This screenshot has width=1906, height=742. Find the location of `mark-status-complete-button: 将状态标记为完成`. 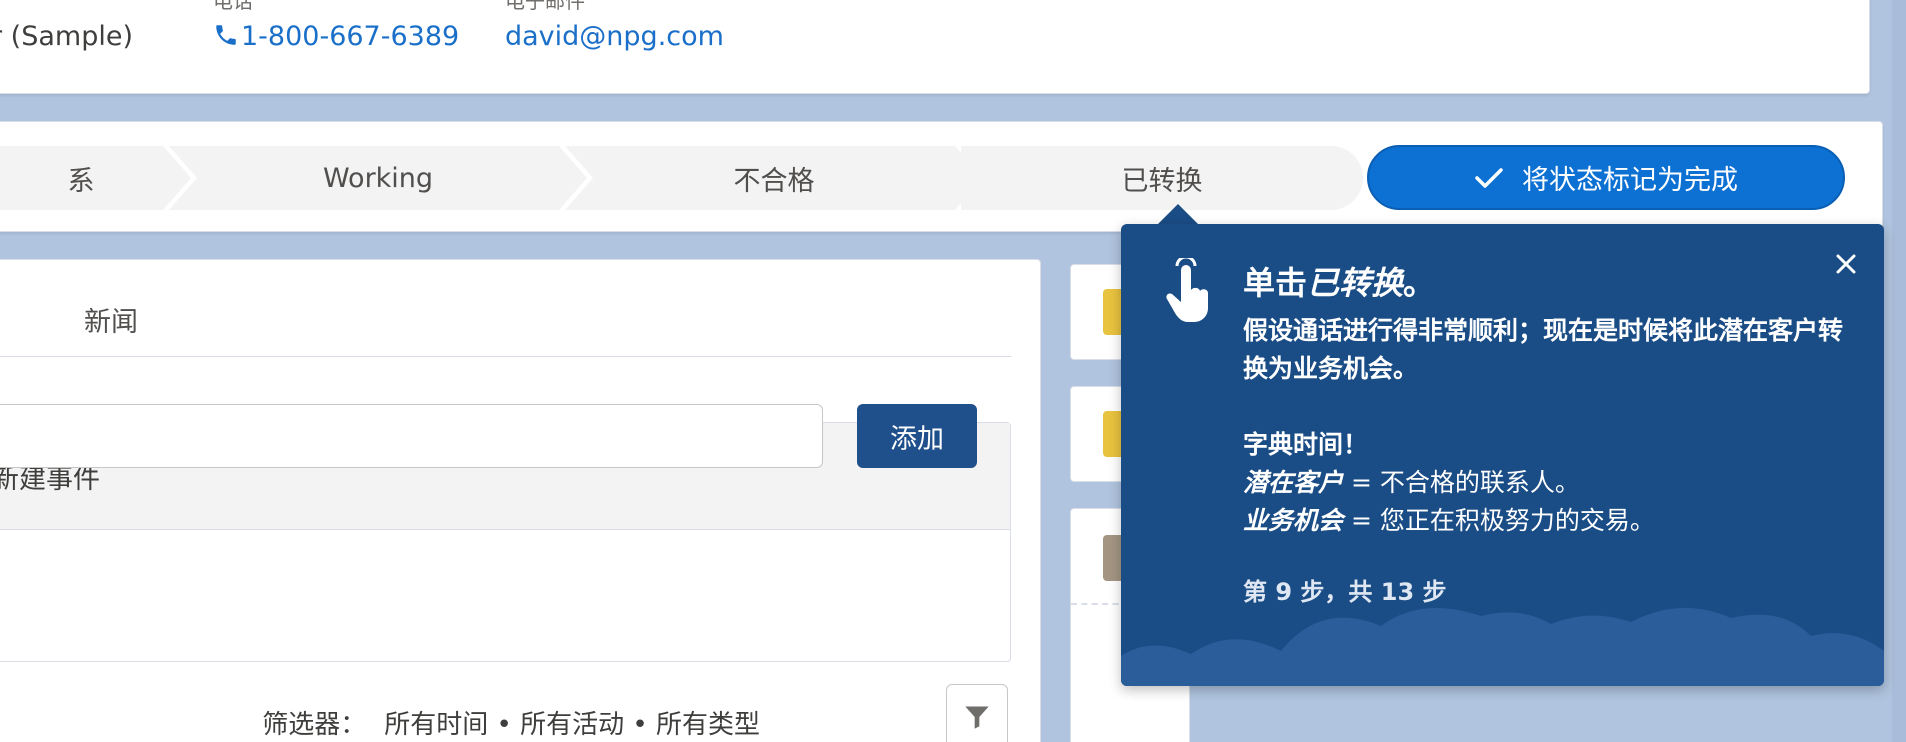

mark-status-complete-button: 将状态标记为完成 is located at coordinates (1606, 177).